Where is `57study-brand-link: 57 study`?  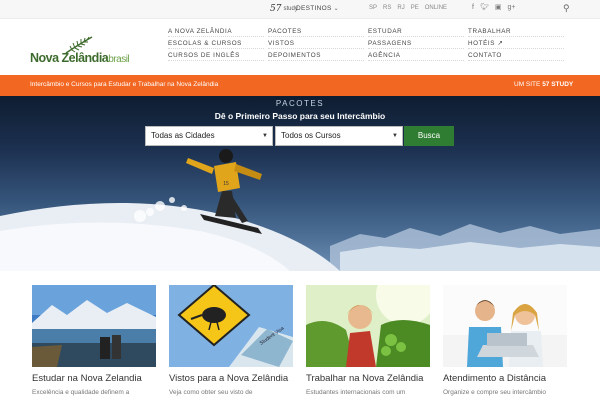
57study-brand-link: 57 study is located at coordinates (284, 9).